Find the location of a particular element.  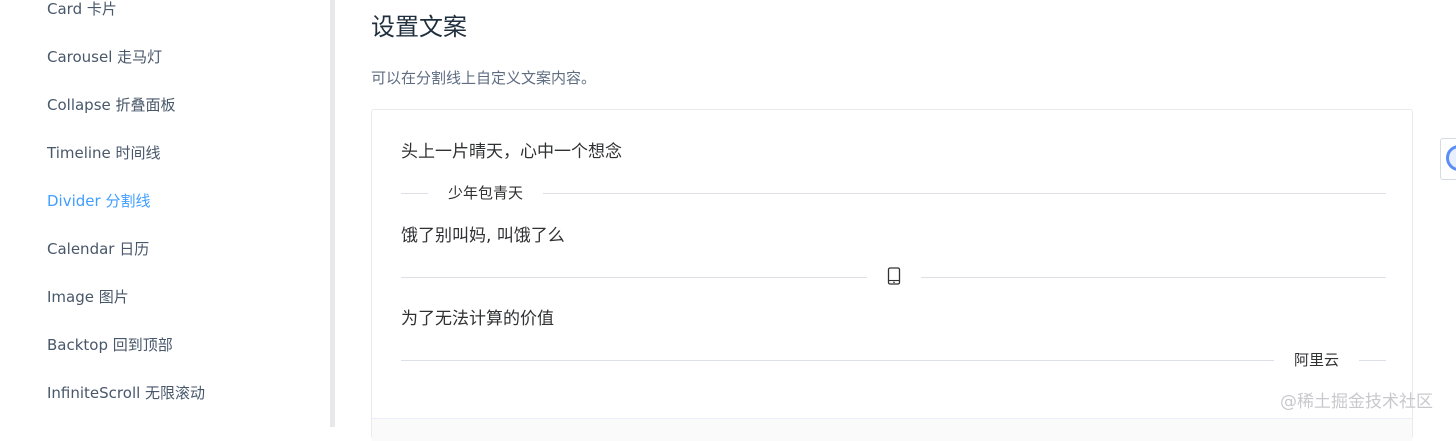

divider-right-text: 阿里云 is located at coordinates (893, 360).